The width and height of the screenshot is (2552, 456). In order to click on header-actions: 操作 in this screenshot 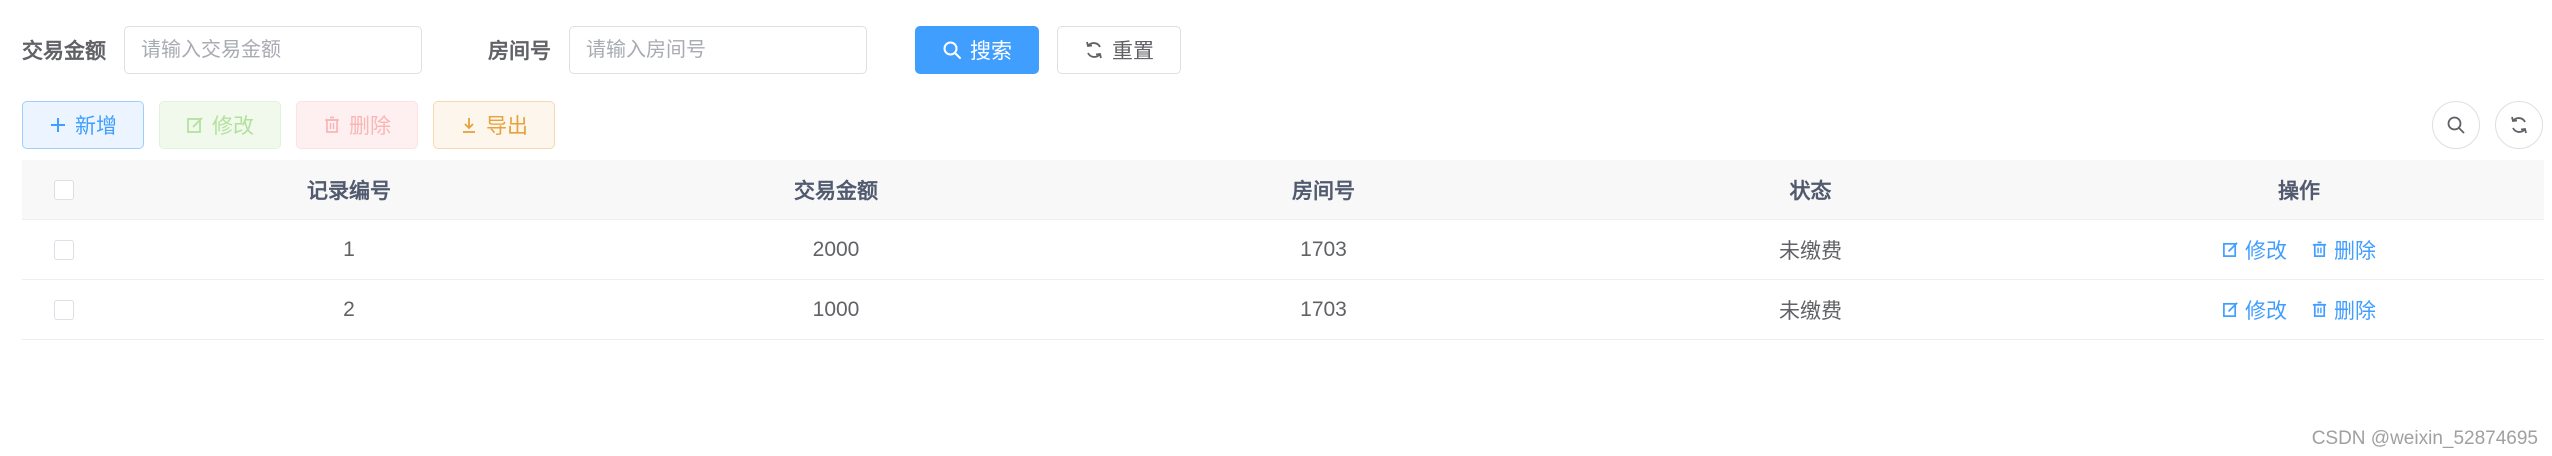, I will do `click(2299, 191)`.